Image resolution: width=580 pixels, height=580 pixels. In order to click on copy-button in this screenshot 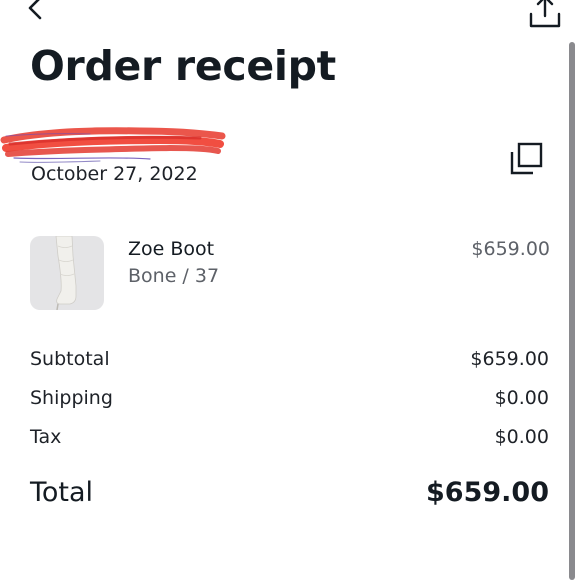, I will do `click(526, 159)`.